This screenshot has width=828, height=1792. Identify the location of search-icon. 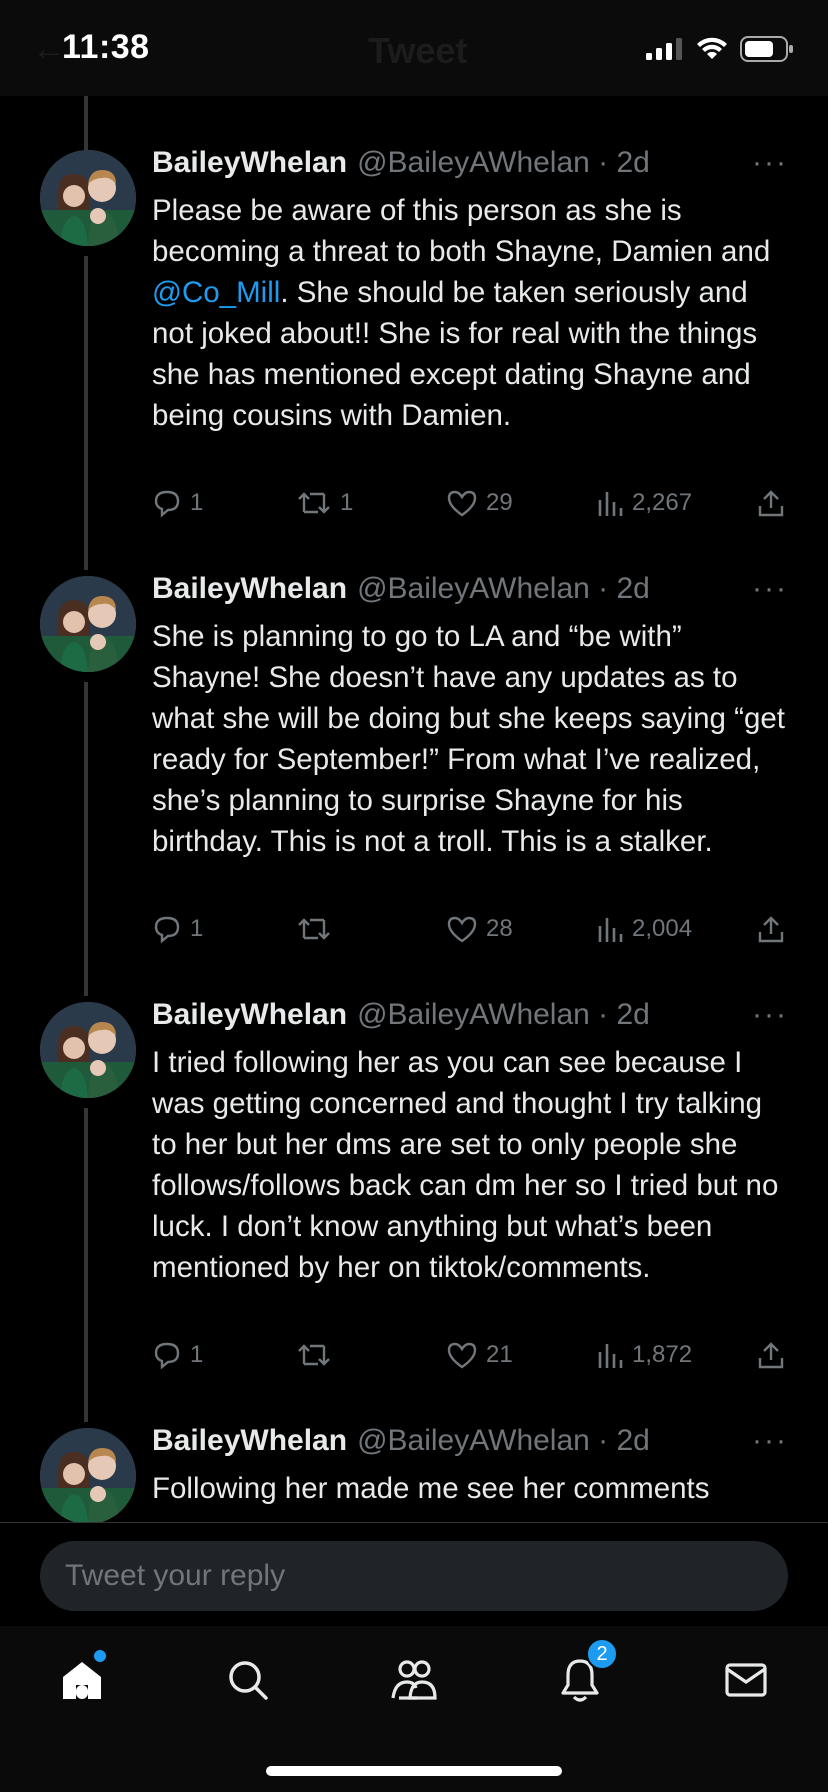
(248, 1680).